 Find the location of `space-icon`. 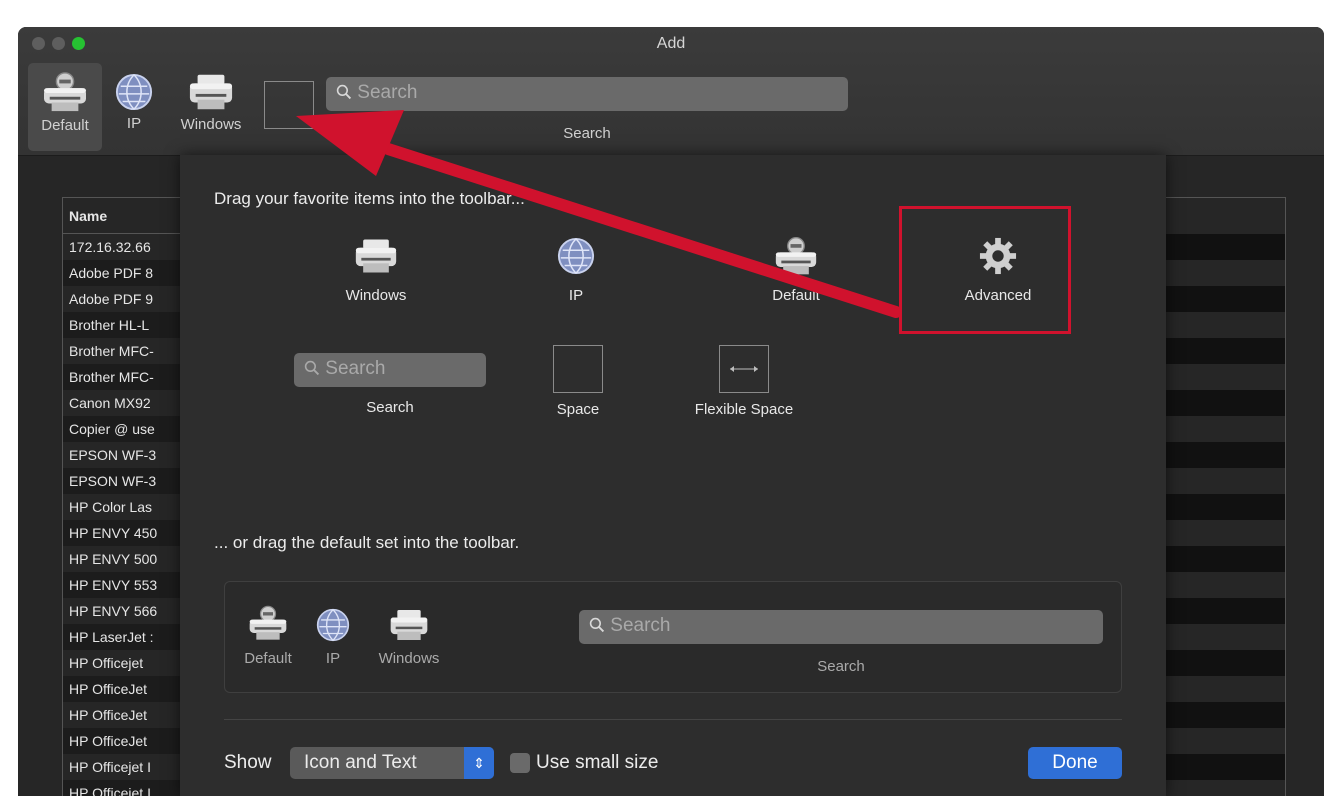

space-icon is located at coordinates (578, 369).